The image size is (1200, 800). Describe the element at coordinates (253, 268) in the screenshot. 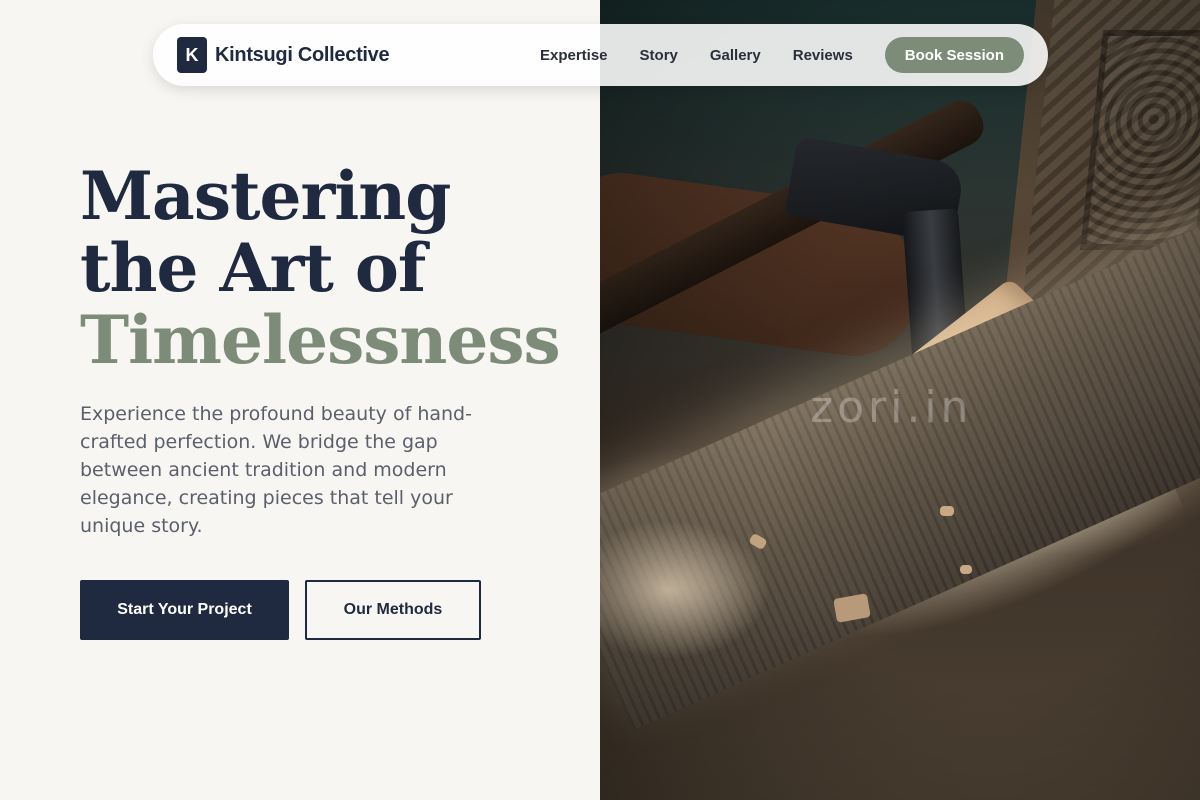

I see `headline-line-2: the Art of` at that location.